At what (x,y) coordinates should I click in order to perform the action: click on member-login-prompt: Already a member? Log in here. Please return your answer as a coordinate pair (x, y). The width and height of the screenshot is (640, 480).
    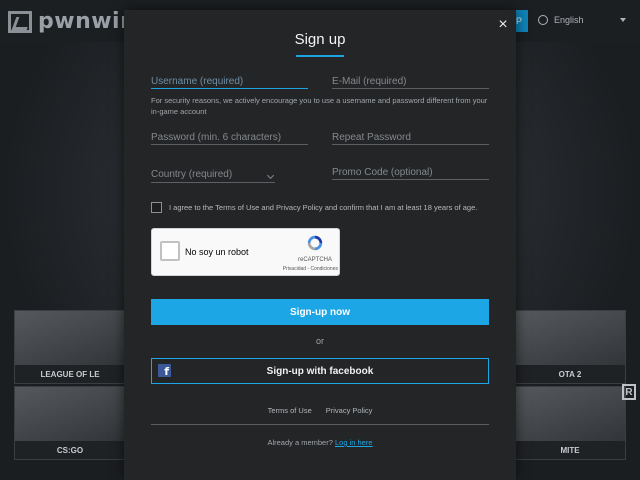
    Looking at the image, I should click on (320, 442).